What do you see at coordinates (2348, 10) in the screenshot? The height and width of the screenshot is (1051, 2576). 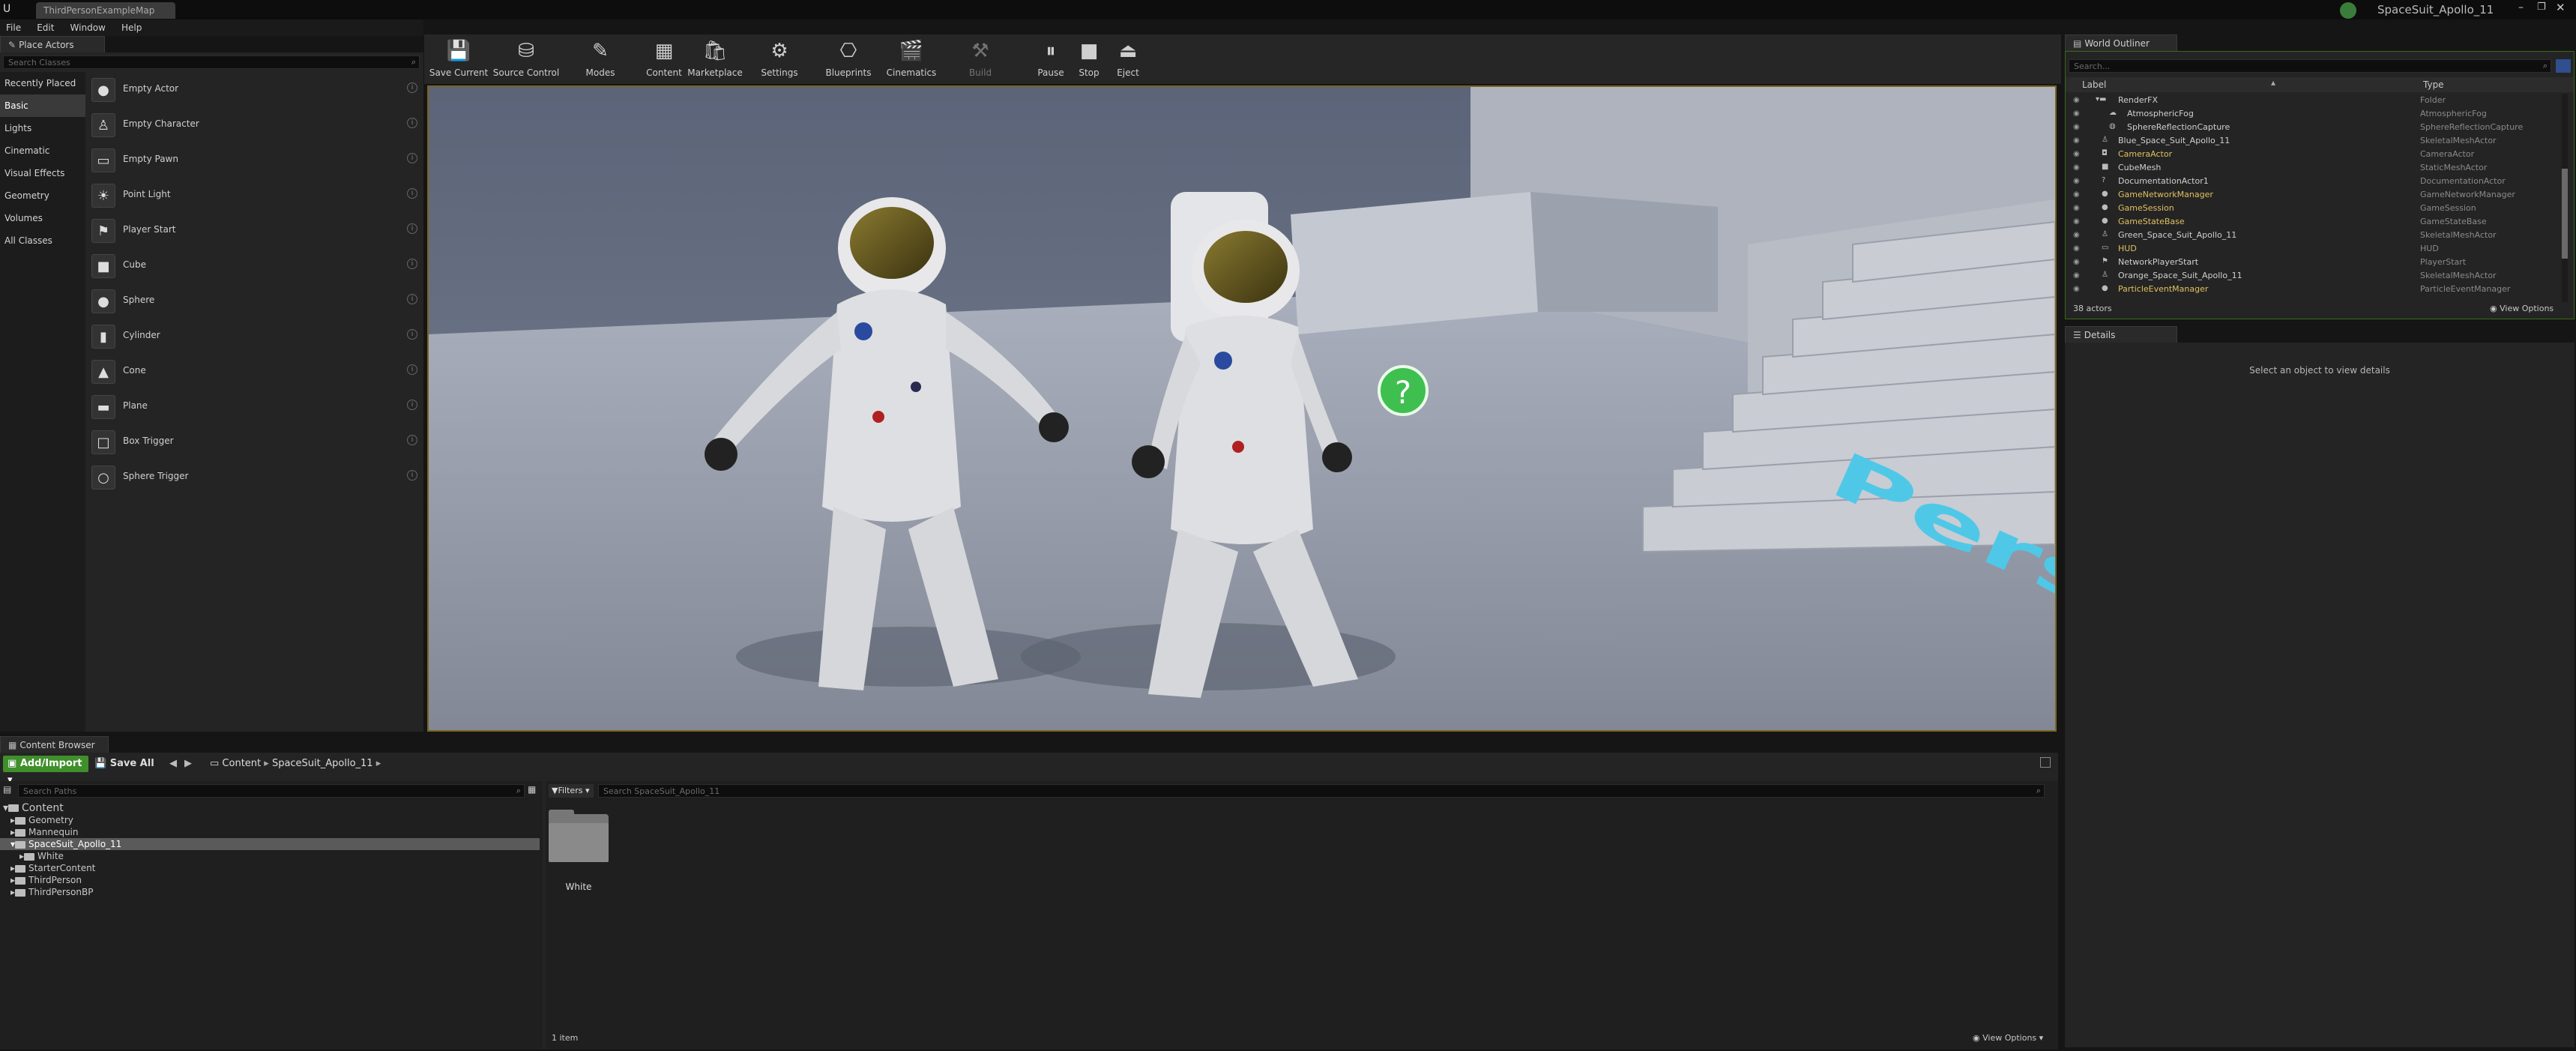 I see `source-control-status-icon` at bounding box center [2348, 10].